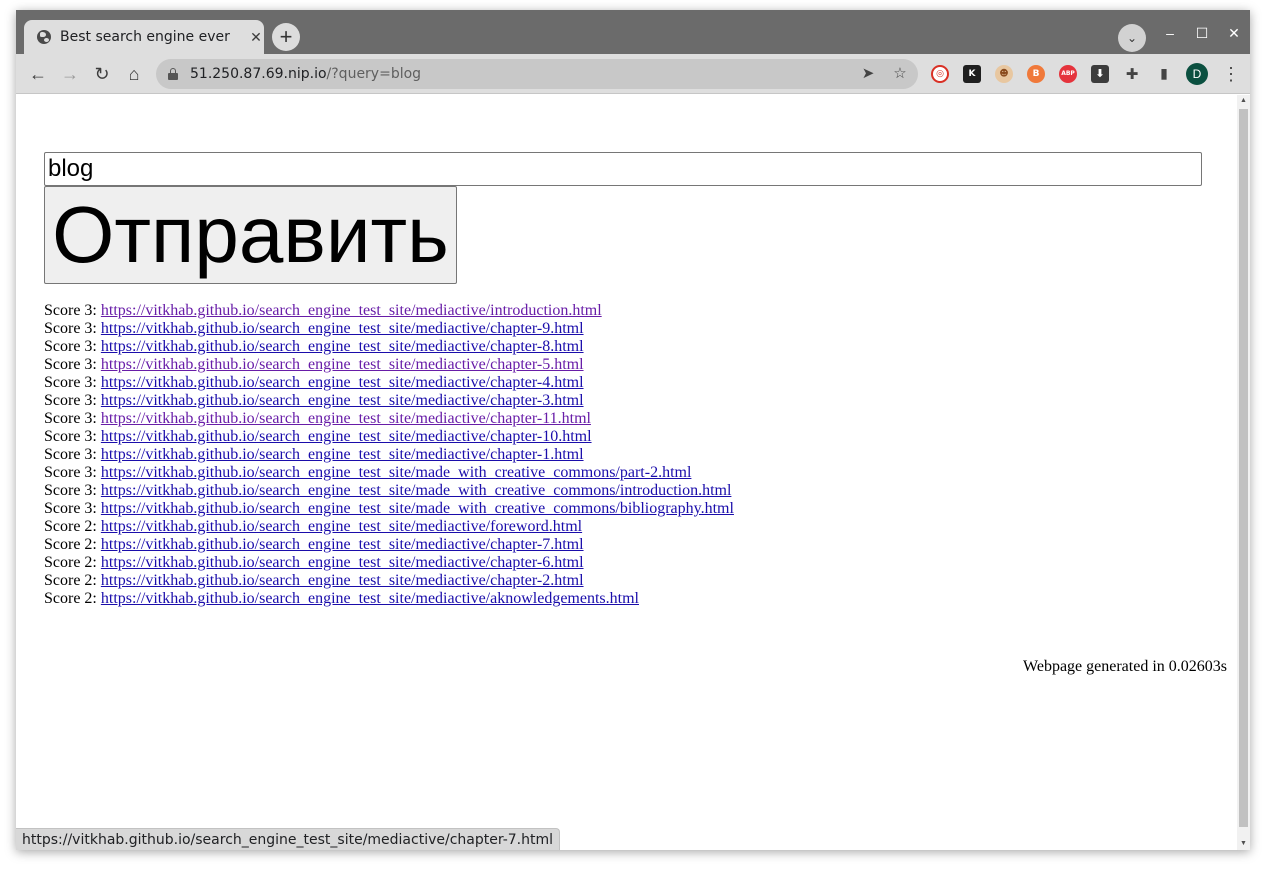 This screenshot has width=1266, height=882. What do you see at coordinates (1125, 666) in the screenshot?
I see `generation-time: Webpage generated in 0.02603s` at bounding box center [1125, 666].